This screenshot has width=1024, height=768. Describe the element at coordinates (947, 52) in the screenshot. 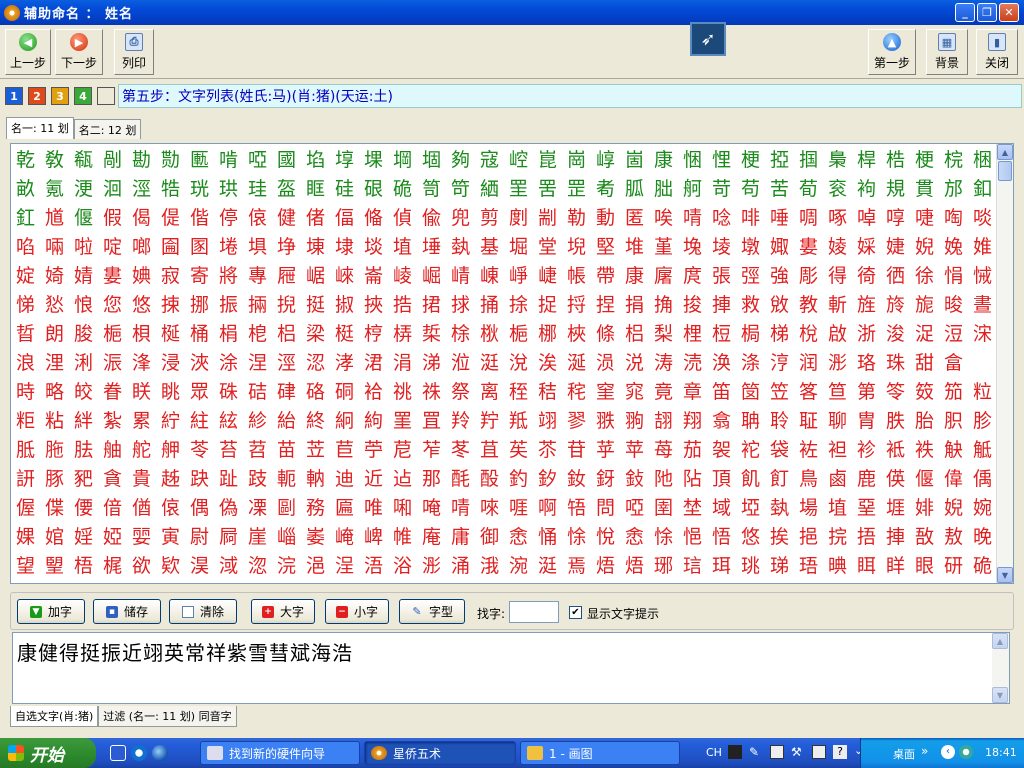

I see `background-button: ▦ 背景` at that location.